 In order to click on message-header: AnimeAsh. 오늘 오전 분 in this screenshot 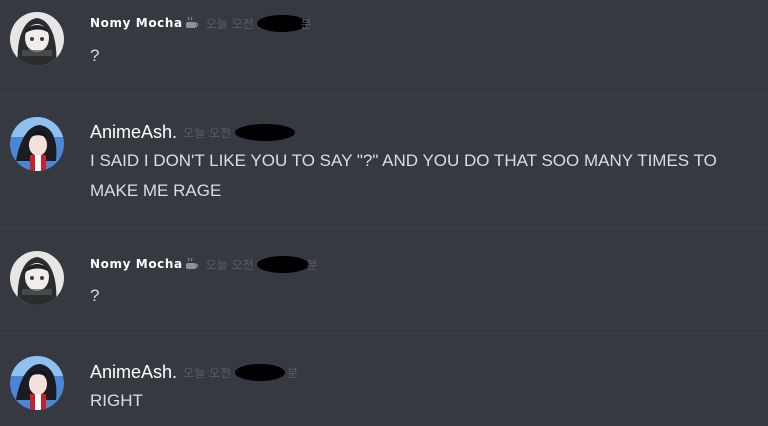, I will do `click(194, 372)`.